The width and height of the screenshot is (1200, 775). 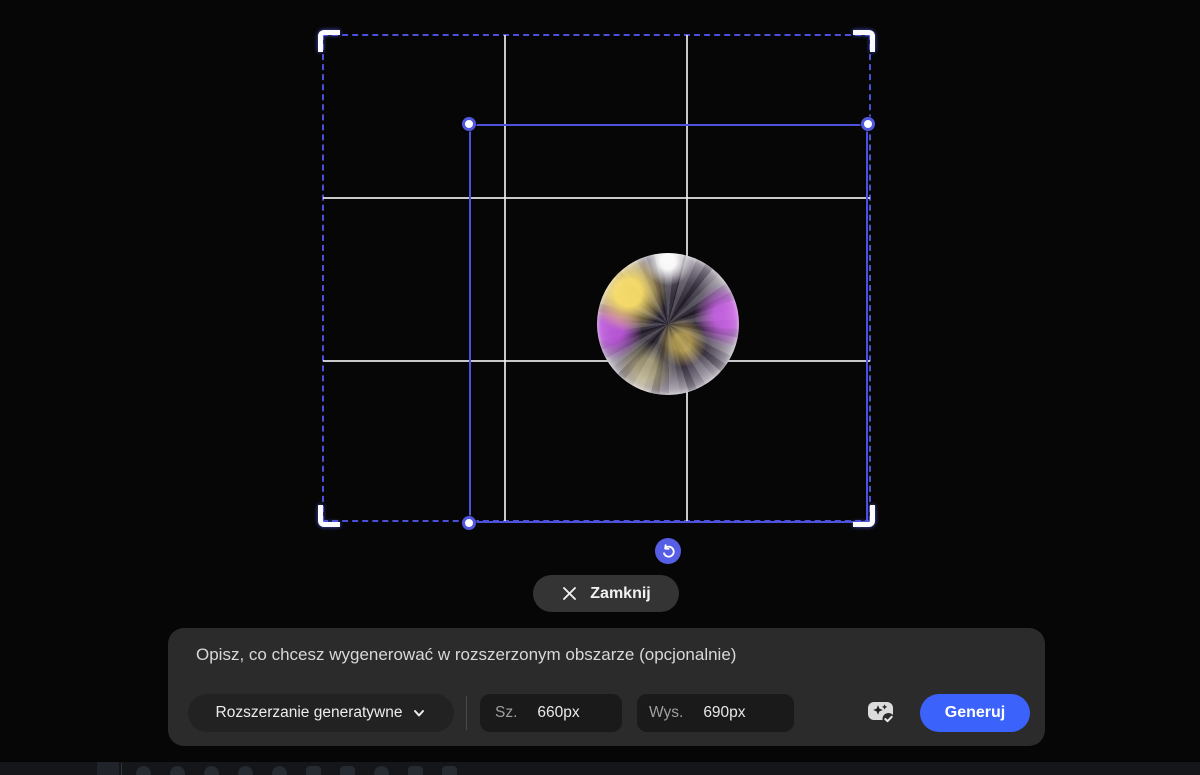 What do you see at coordinates (558, 712) in the screenshot?
I see `width-field-value: 660px` at bounding box center [558, 712].